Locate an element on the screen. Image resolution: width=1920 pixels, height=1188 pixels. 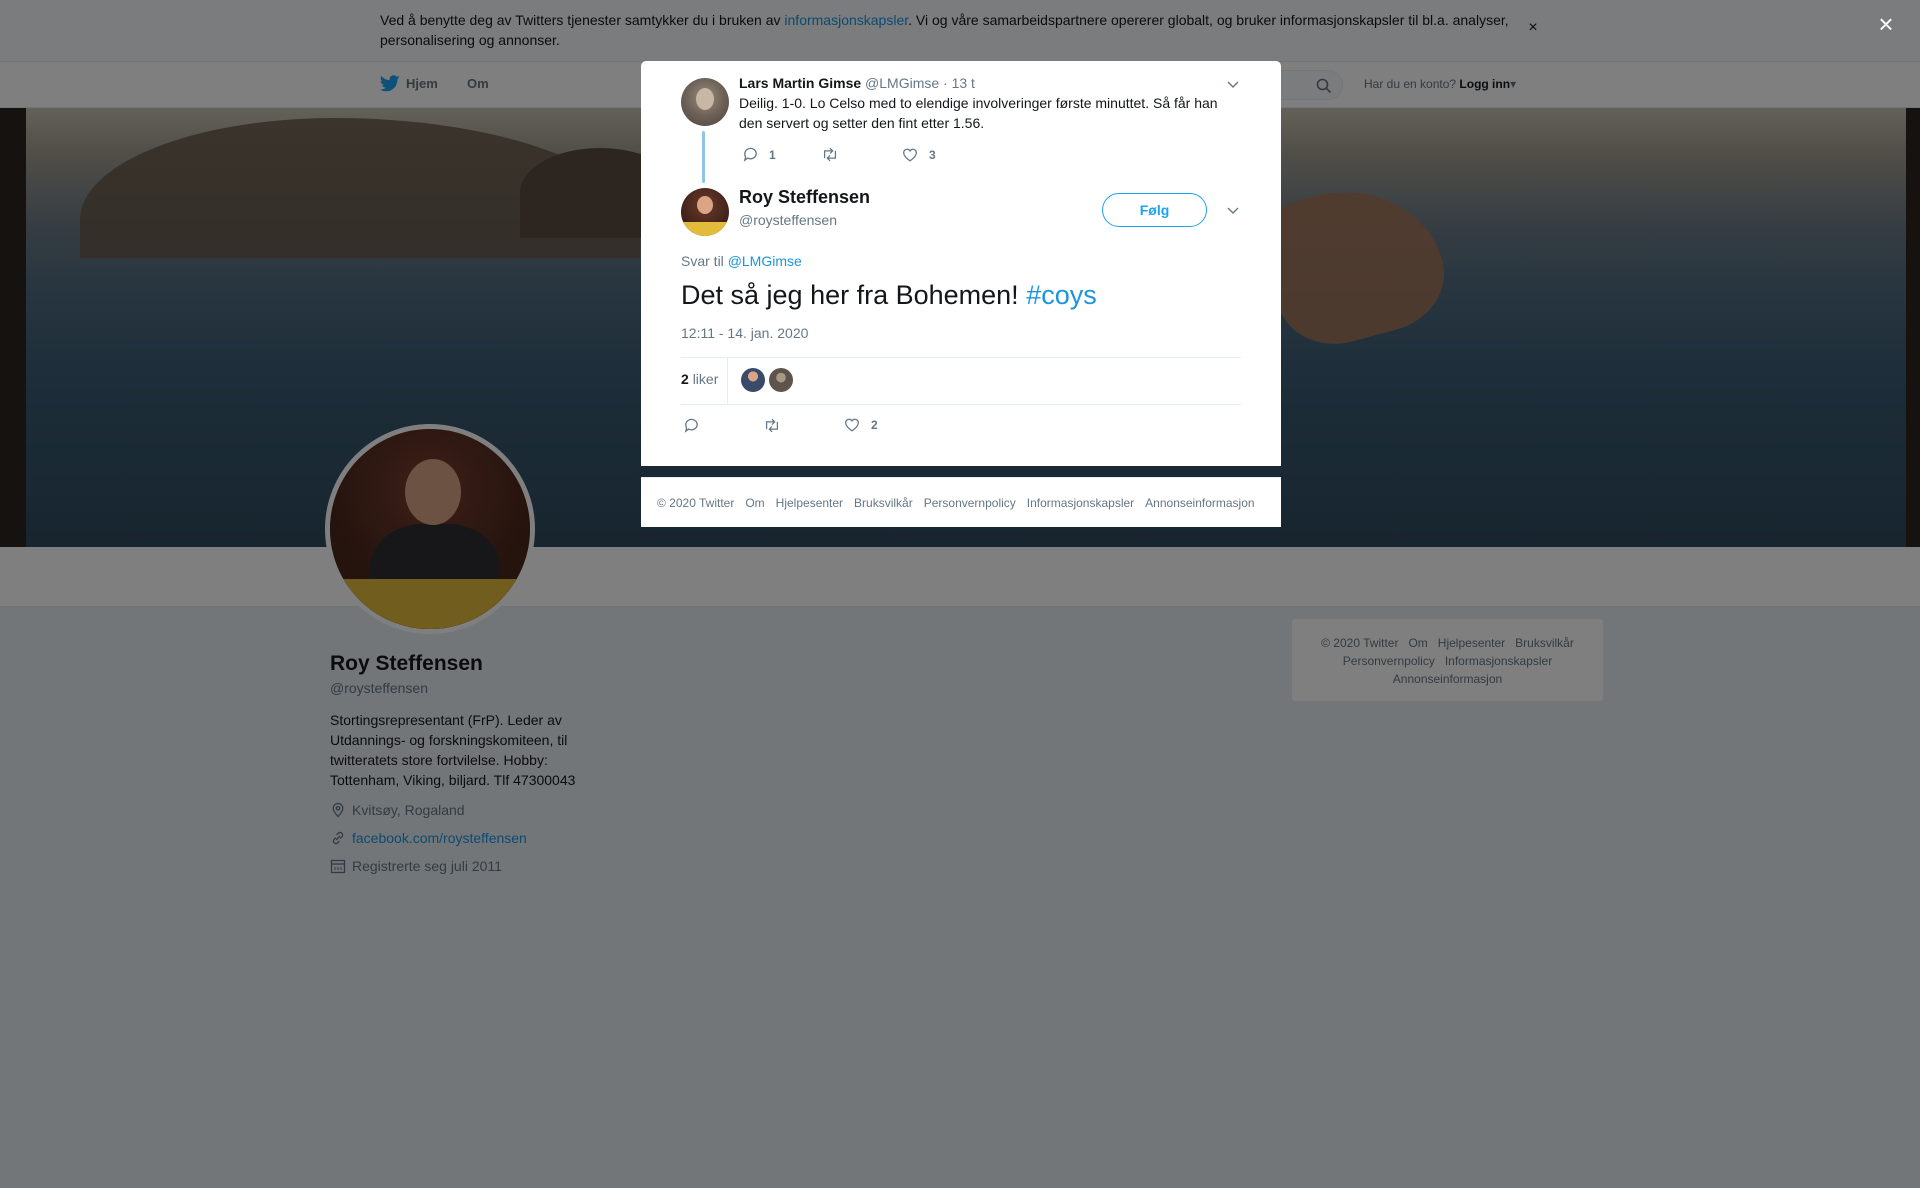
footer-link: Hjelpesenter is located at coordinates (809, 503).